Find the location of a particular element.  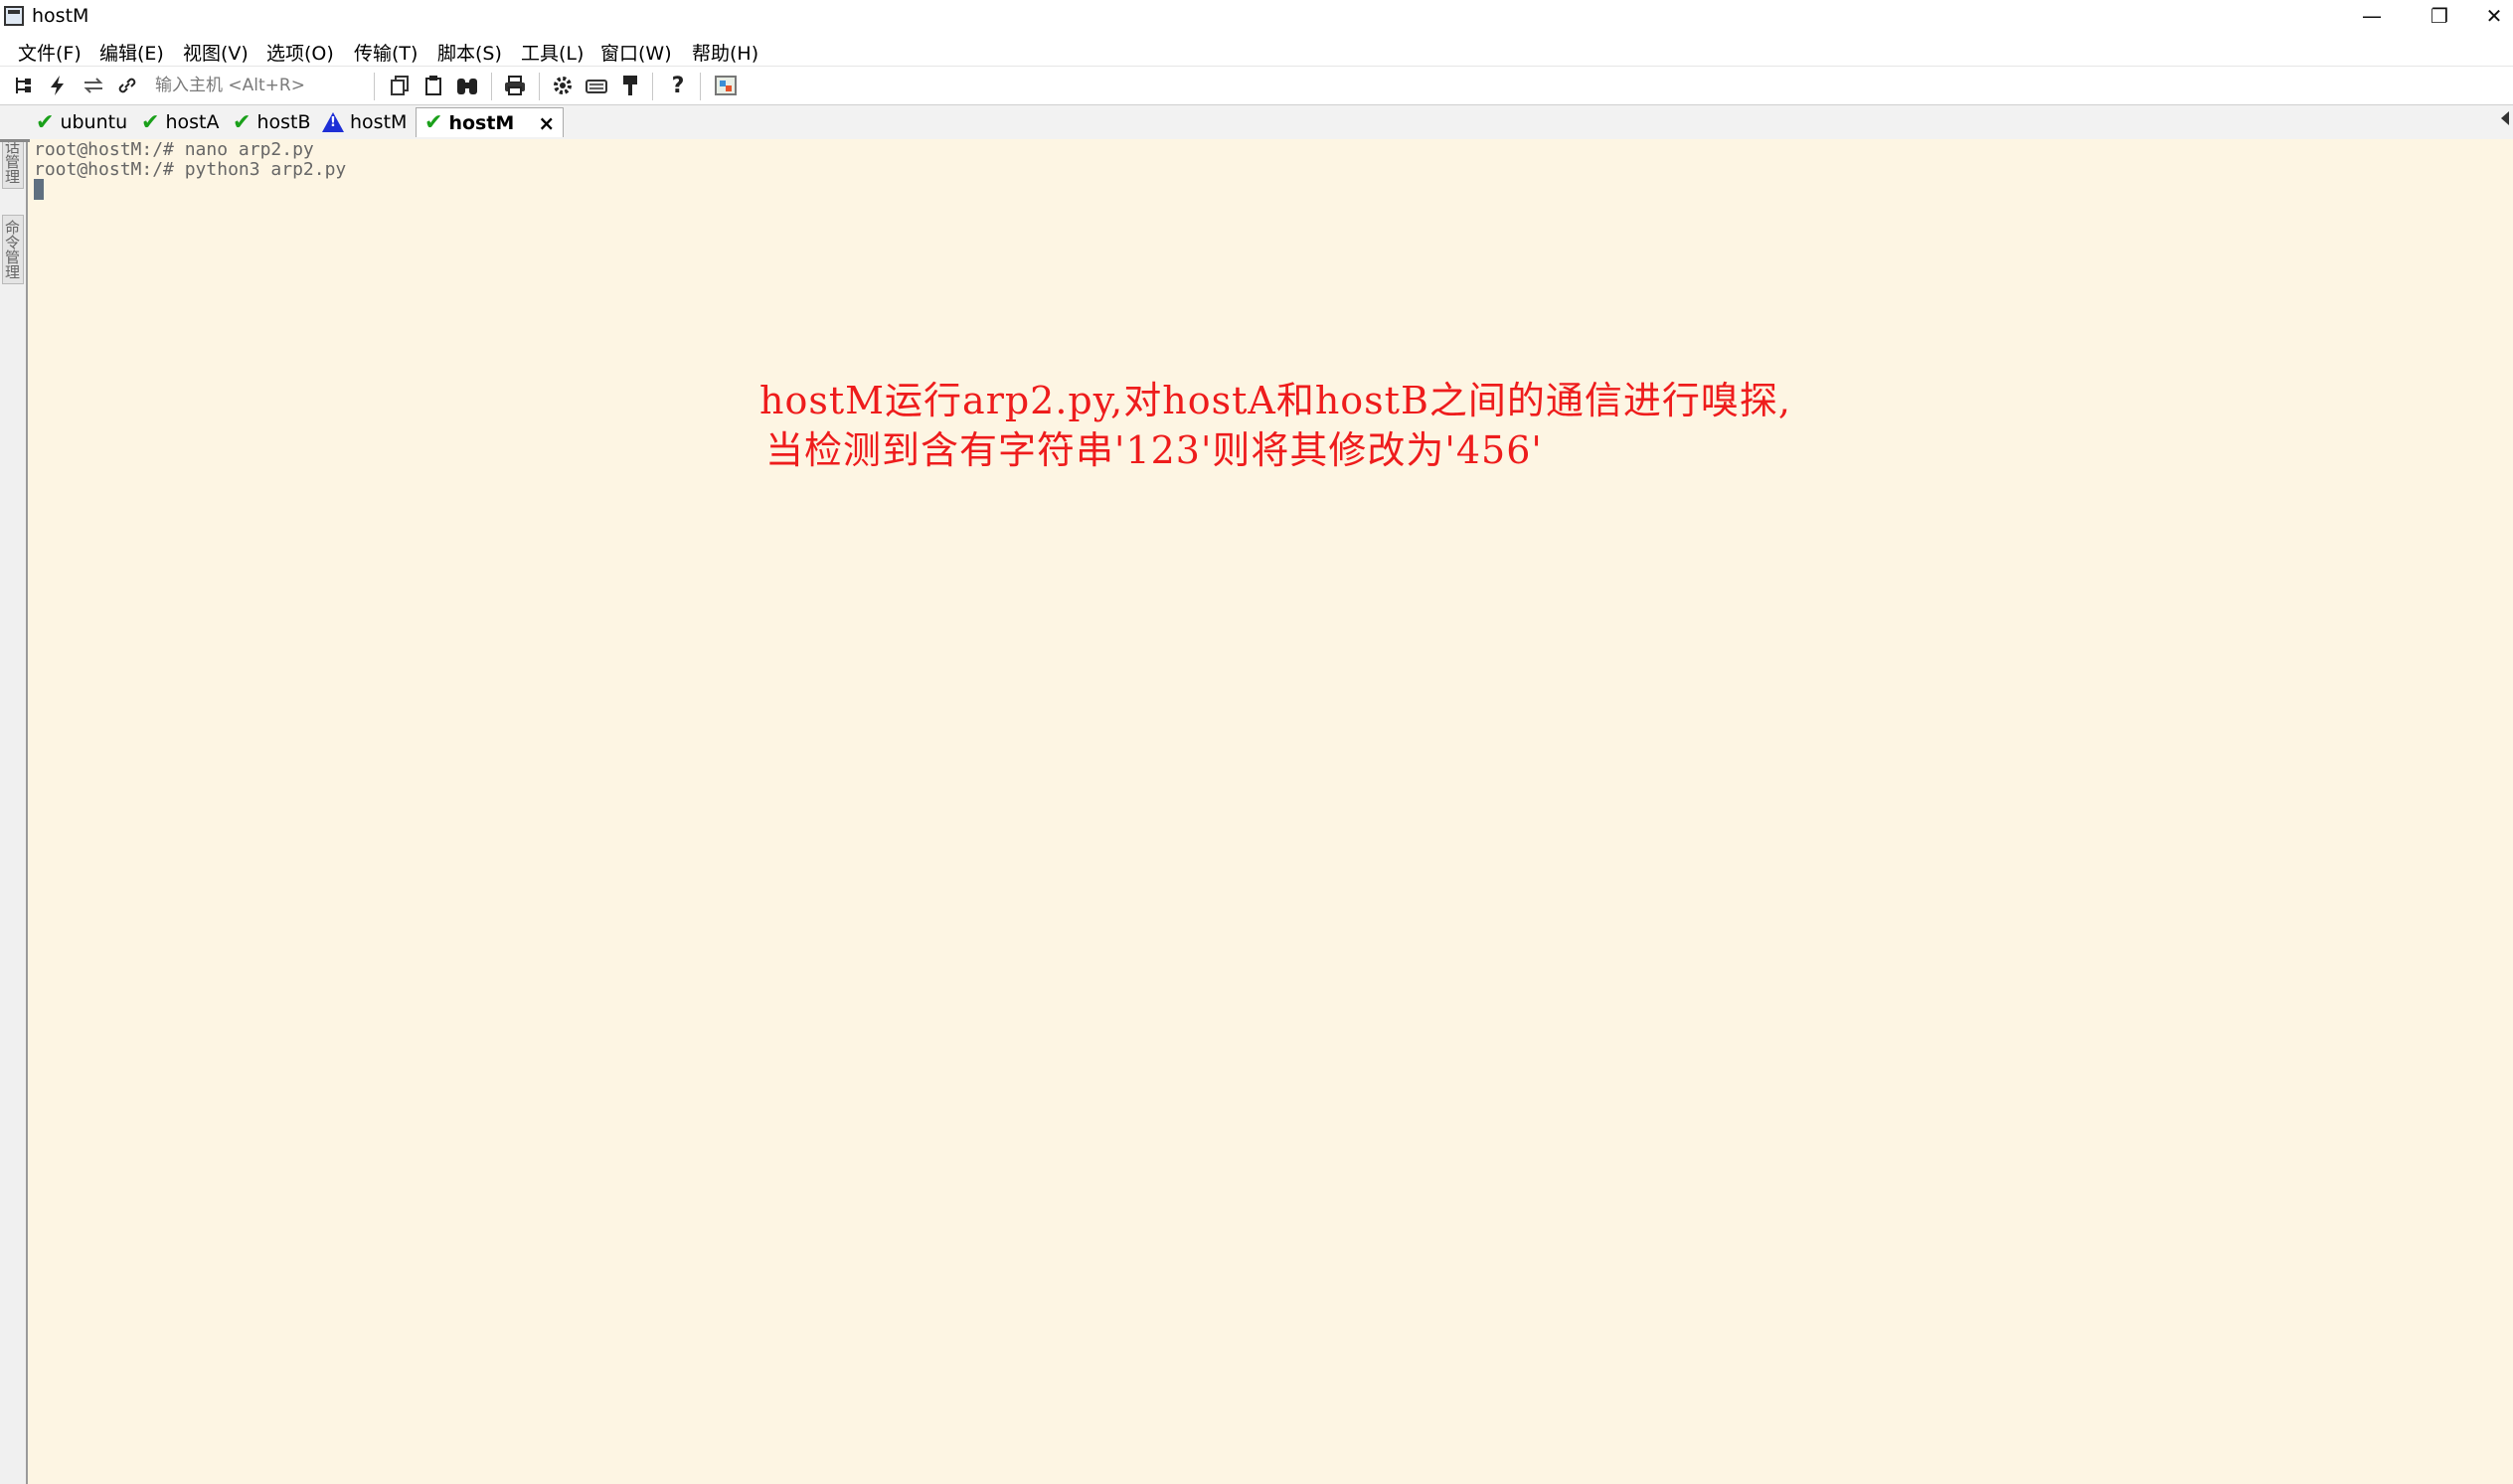

terminal-line: root@hostM:/# nano arp2.py is located at coordinates (174, 149).